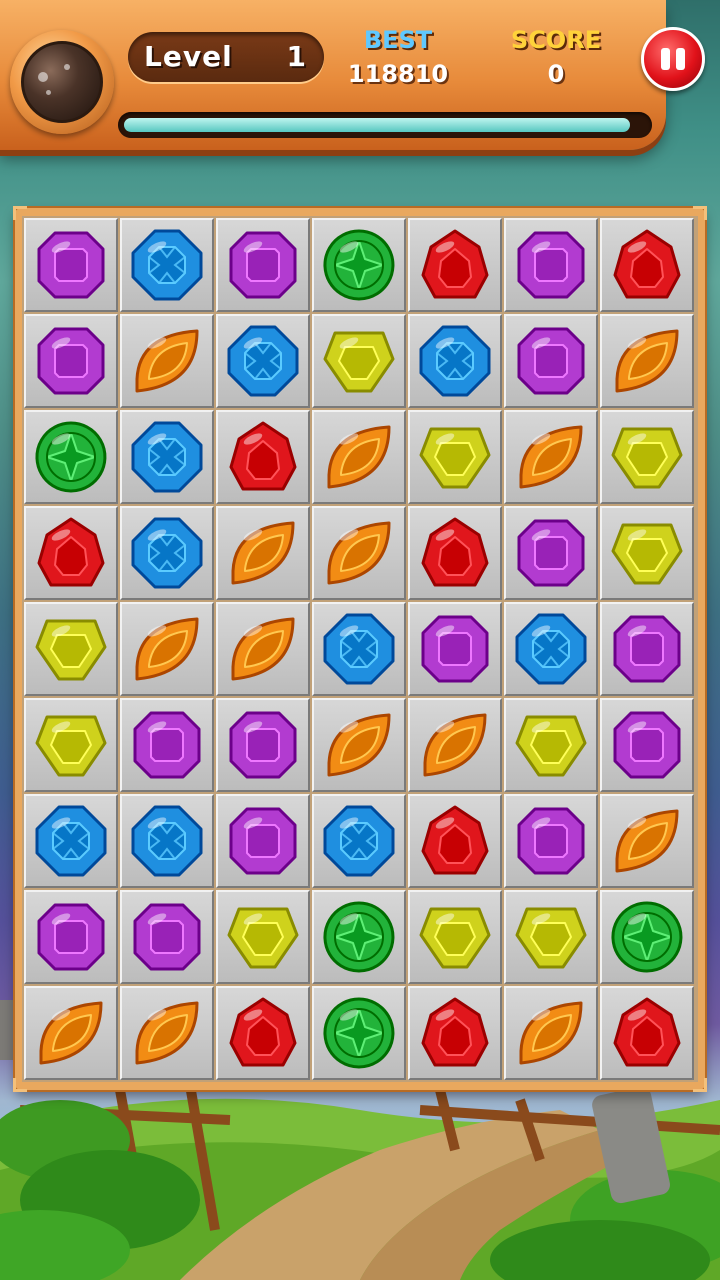  I want to click on progress-fill, so click(377, 125).